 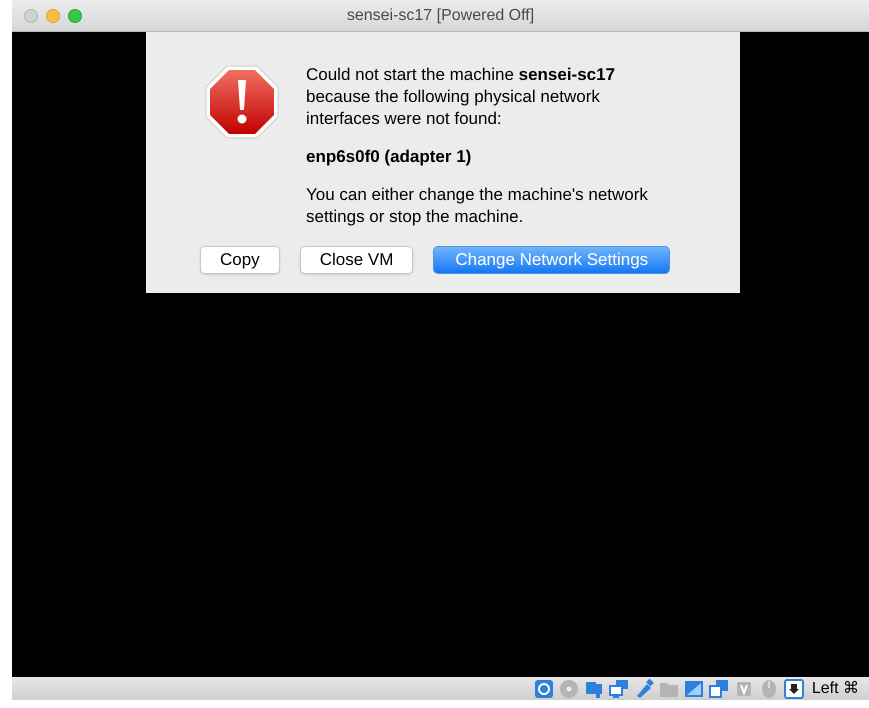 What do you see at coordinates (242, 102) in the screenshot?
I see `stop-sign-icon` at bounding box center [242, 102].